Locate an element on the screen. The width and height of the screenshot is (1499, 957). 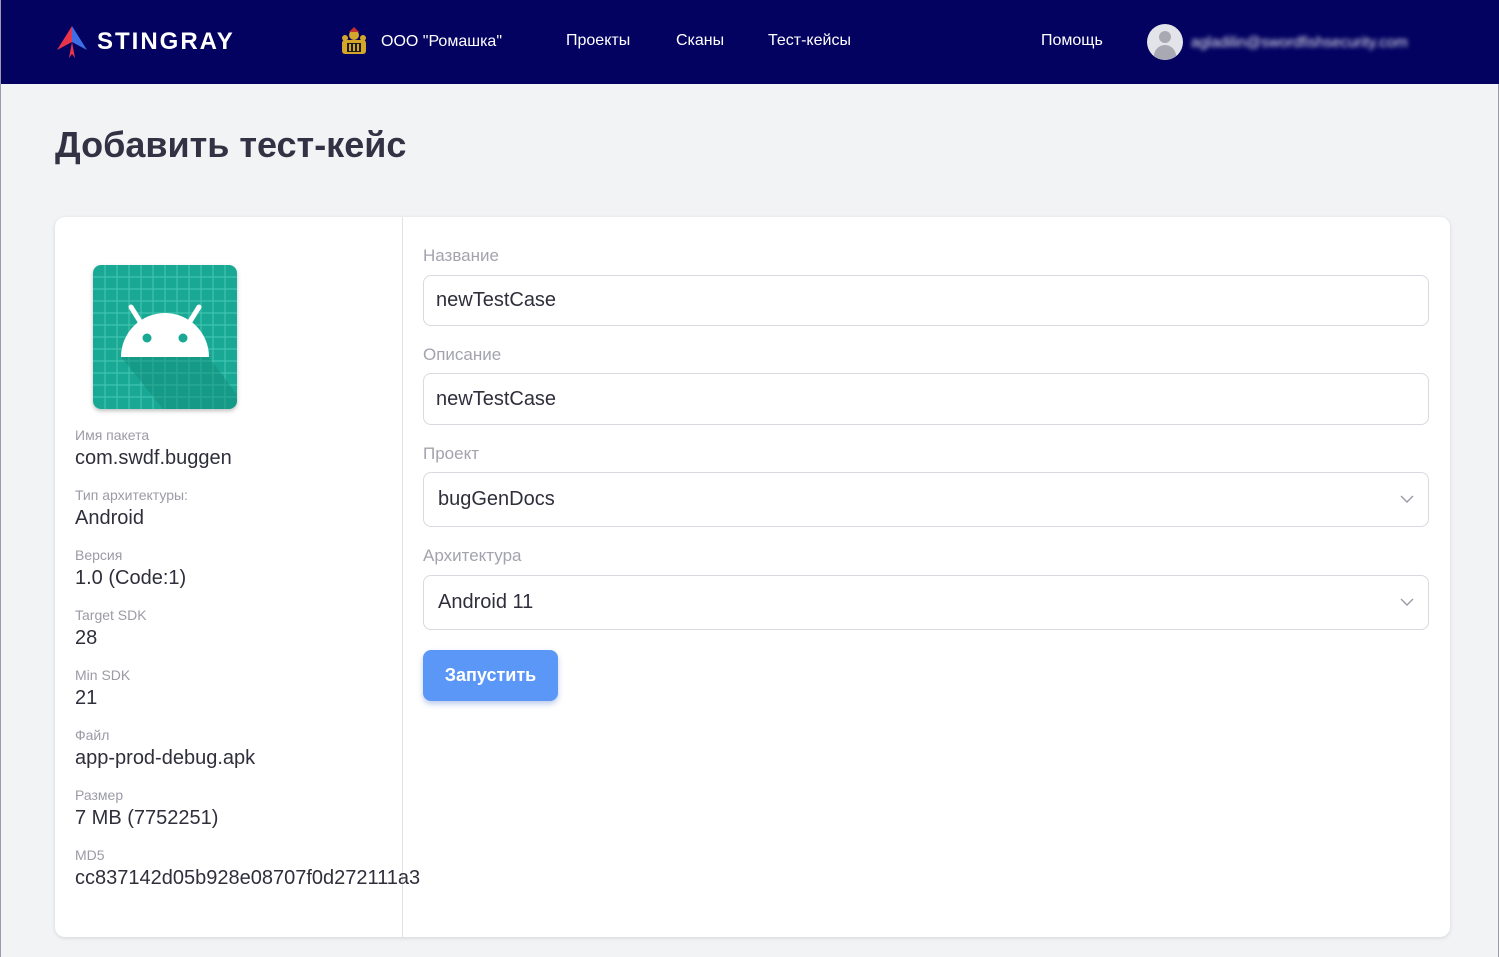
info-target-sdk: Target SDK 28 is located at coordinates (111, 629).